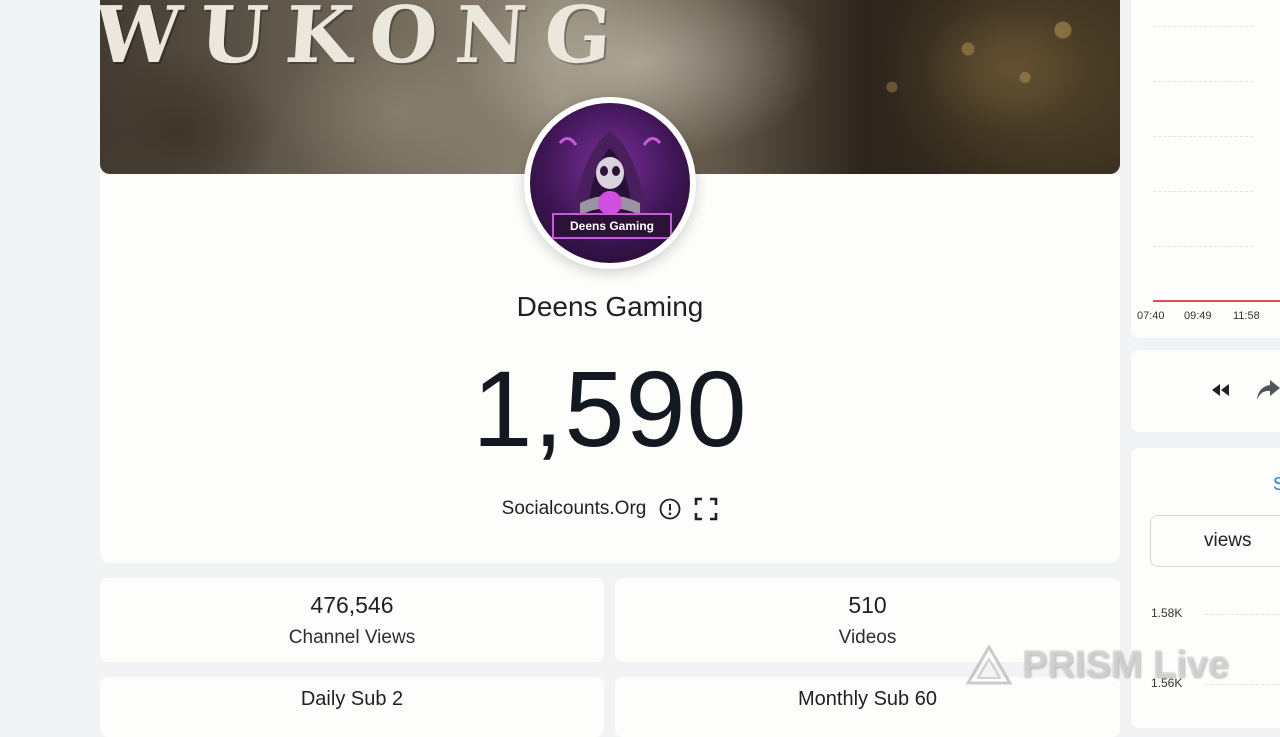  What do you see at coordinates (1216, 301) in the screenshot?
I see `chart-series-line` at bounding box center [1216, 301].